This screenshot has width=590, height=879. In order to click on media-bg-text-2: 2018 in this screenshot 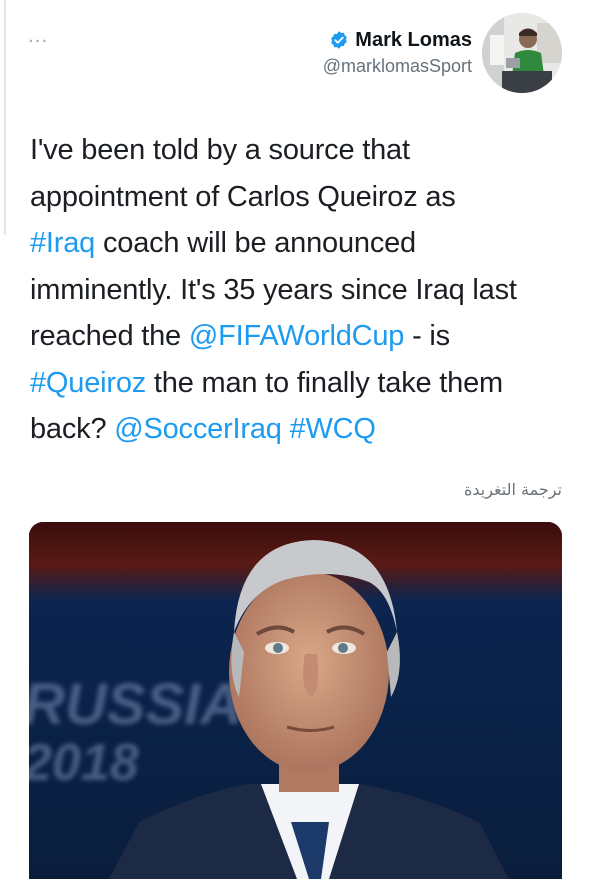, I will do `click(84, 763)`.